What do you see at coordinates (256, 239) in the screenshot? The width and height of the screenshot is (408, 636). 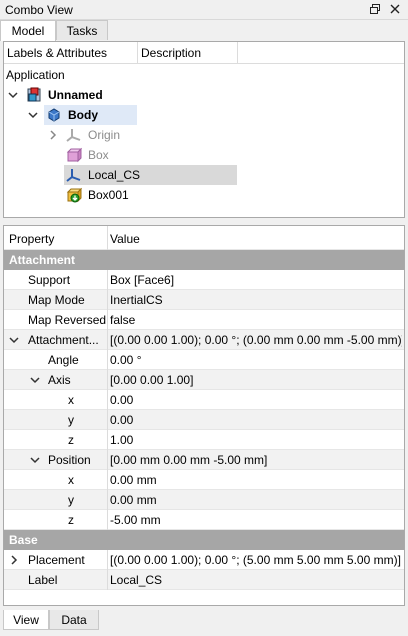 I see `header-value: Value` at bounding box center [256, 239].